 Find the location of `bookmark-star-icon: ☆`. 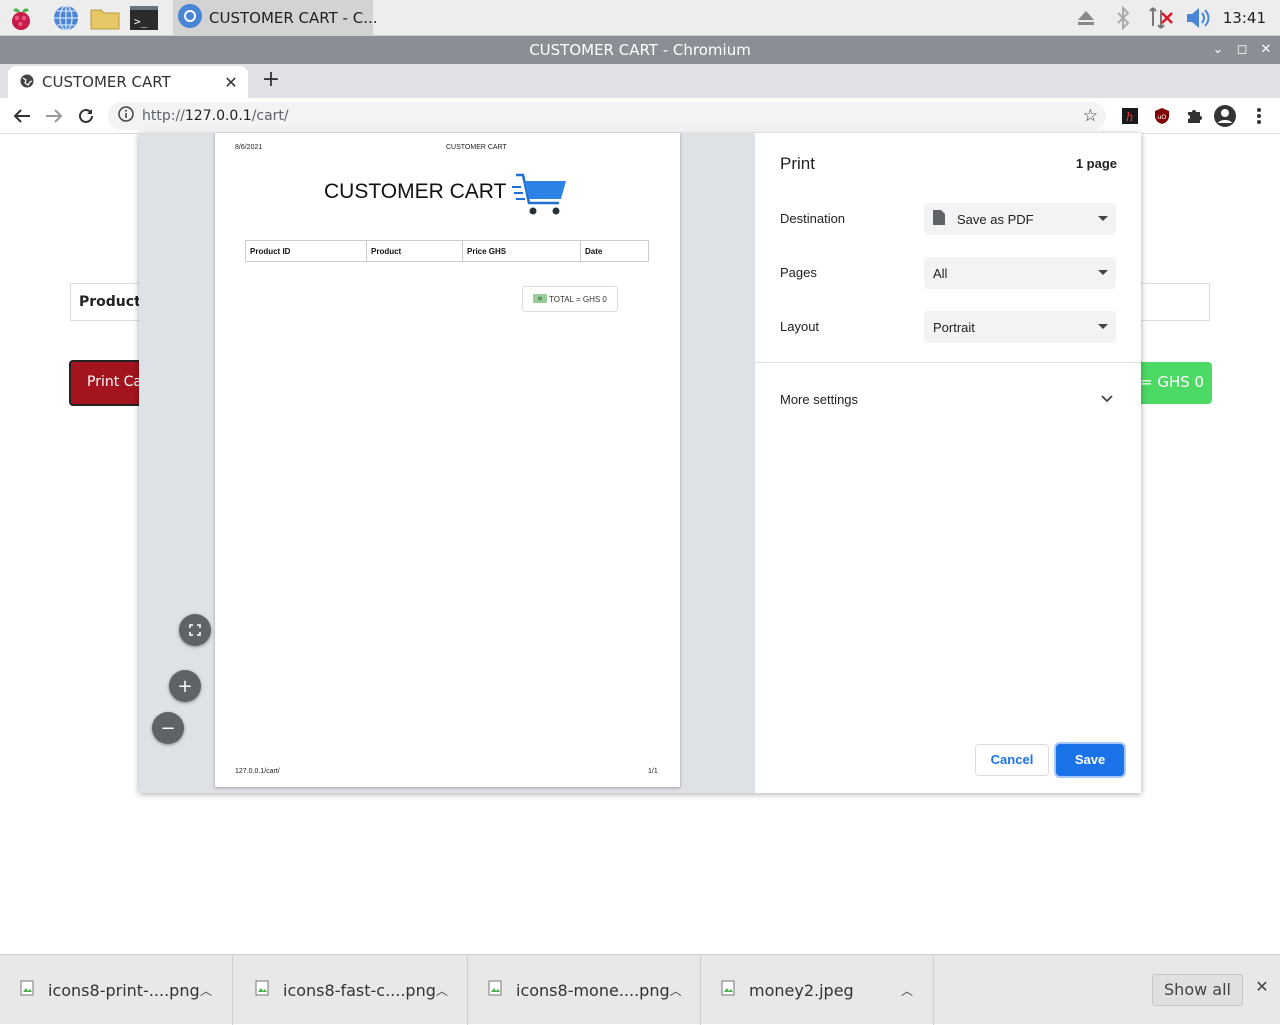

bookmark-star-icon: ☆ is located at coordinates (1090, 116).